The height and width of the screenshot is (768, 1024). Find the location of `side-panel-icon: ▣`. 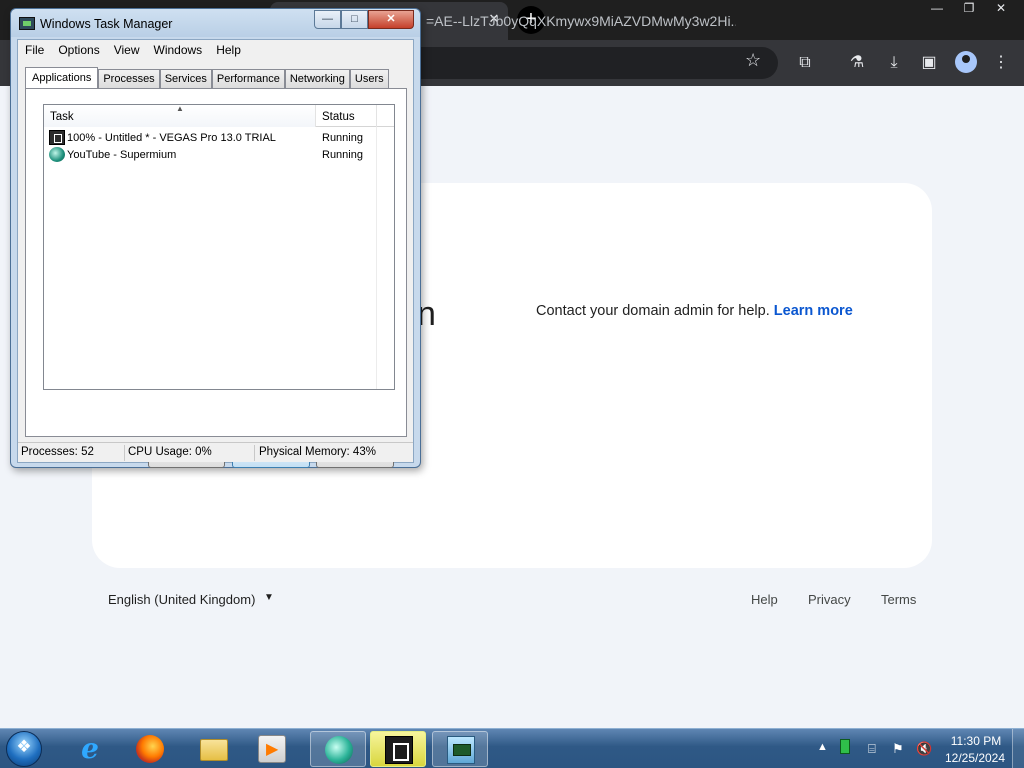

side-panel-icon: ▣ is located at coordinates (929, 63).